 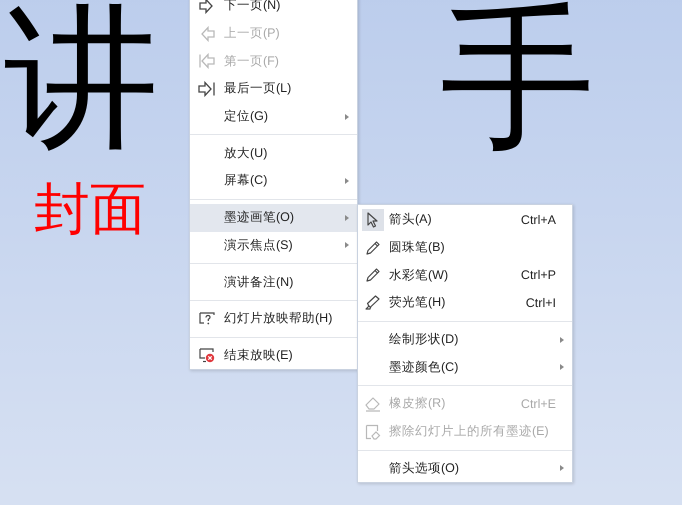 I want to click on menu-item: 定位(G), so click(x=273, y=116).